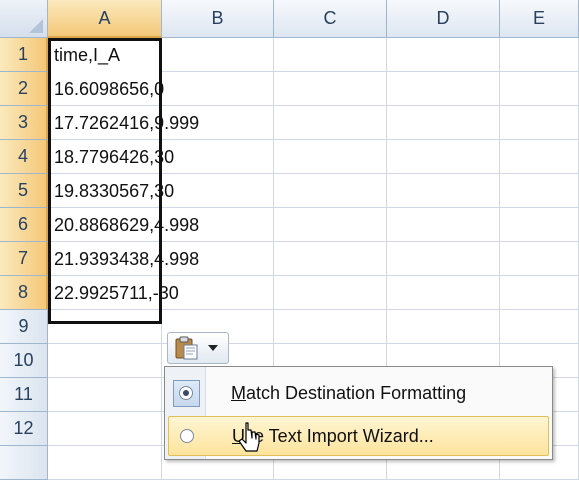 The width and height of the screenshot is (579, 480). Describe the element at coordinates (349, 392) in the screenshot. I see `menu-item-label: Match Destination Formatting` at that location.